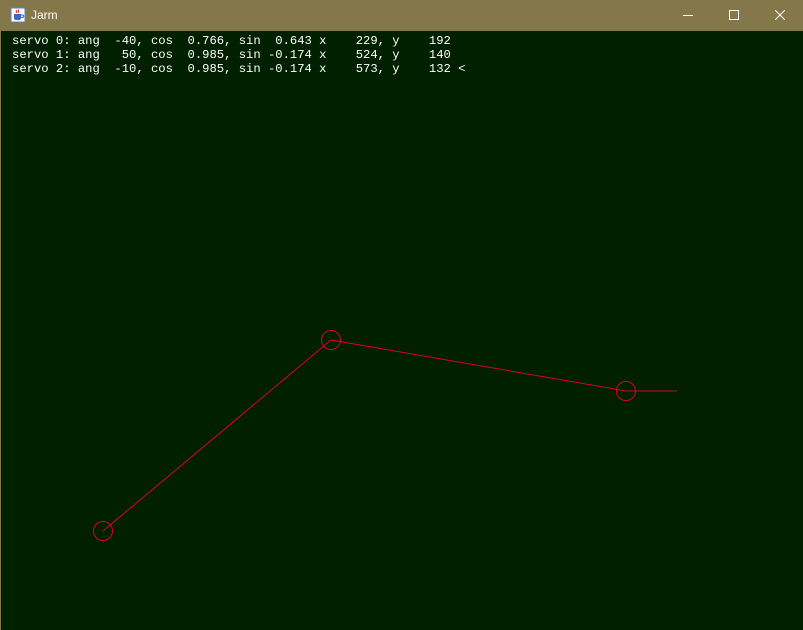 Image resolution: width=803 pixels, height=630 pixels. Describe the element at coordinates (478, 365) in the screenshot. I see `arm-segment-elbow-to-wrist` at that location.